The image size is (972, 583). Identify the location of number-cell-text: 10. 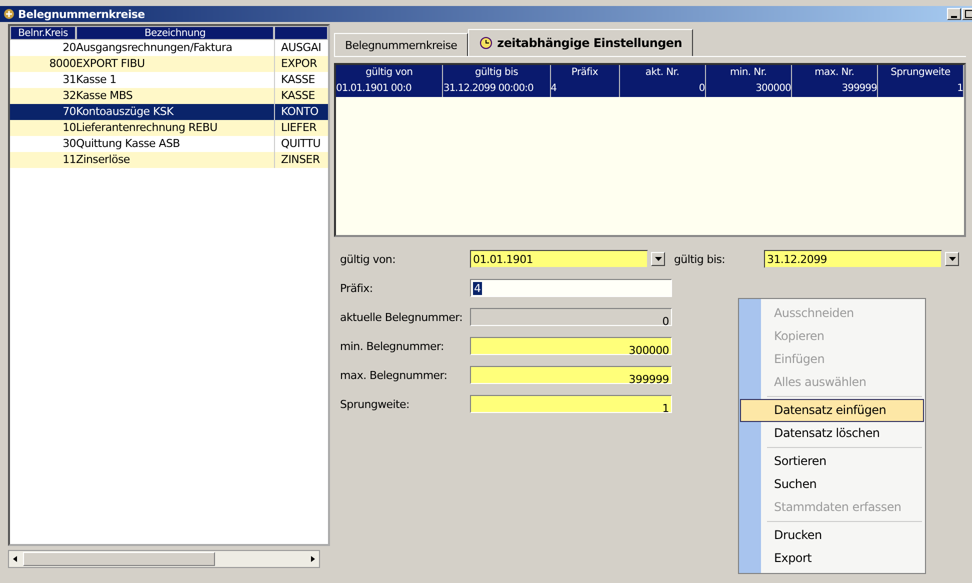
(69, 128).